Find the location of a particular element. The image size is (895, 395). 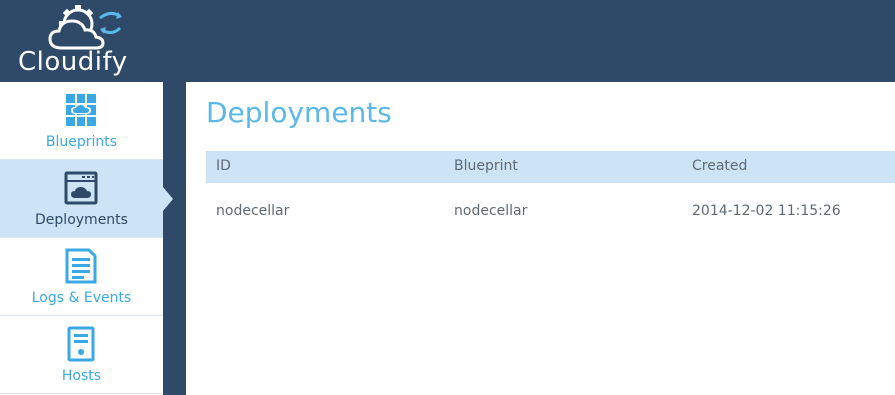

cloudify-logo: Cloudify is located at coordinates (84, 41).